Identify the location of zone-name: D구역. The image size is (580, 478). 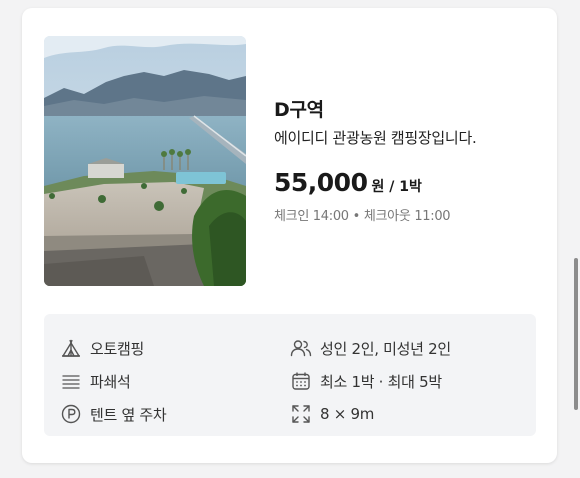
(299, 110).